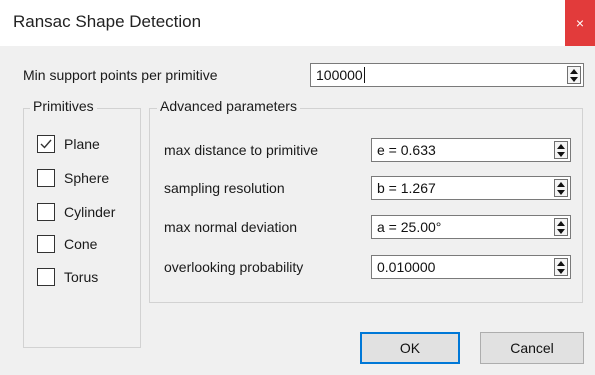 The height and width of the screenshot is (375, 595). Describe the element at coordinates (87, 178) in the screenshot. I see `checkbox-sphere-label: Sphere` at that location.